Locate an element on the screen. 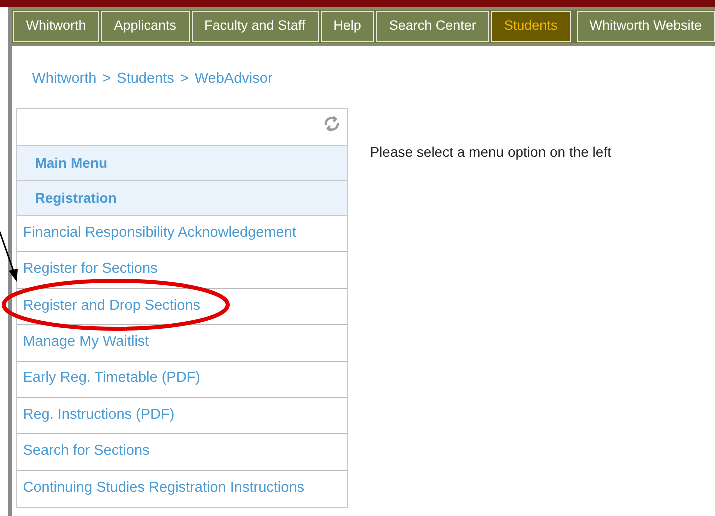 The height and width of the screenshot is (516, 715). menu-header: Registration is located at coordinates (182, 198).